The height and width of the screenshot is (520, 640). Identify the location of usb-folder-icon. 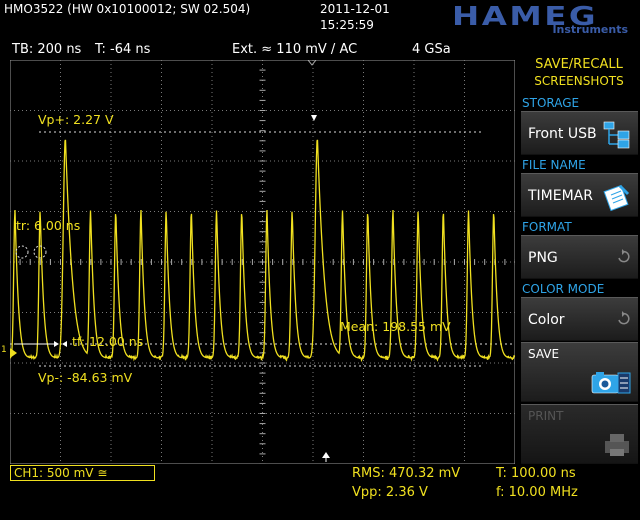
(617, 137).